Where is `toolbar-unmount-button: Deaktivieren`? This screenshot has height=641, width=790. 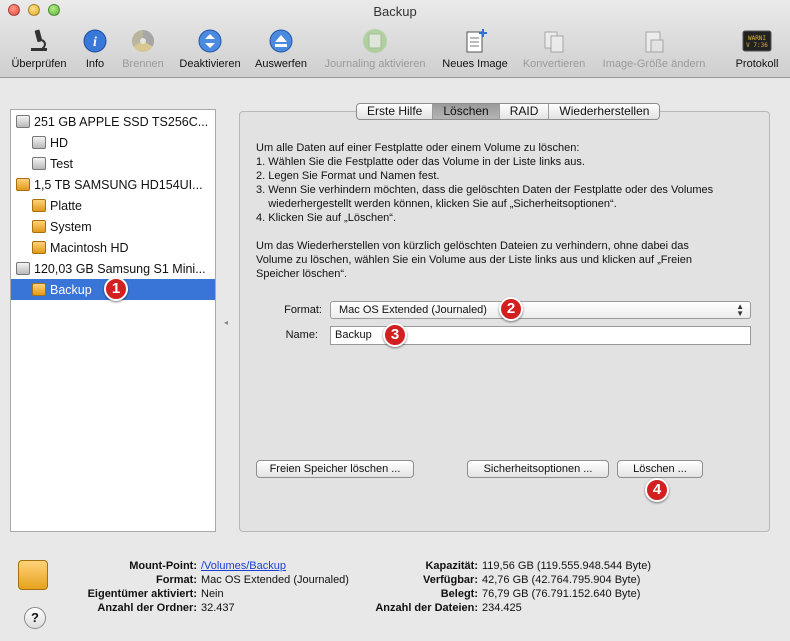 toolbar-unmount-button: Deaktivieren is located at coordinates (210, 51).